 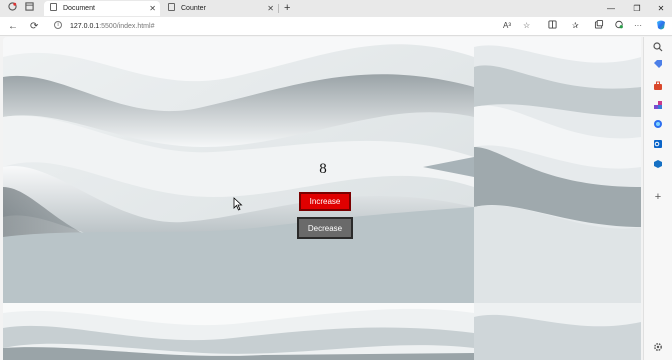 I want to click on url-path: :5500/index.html#, so click(x=127, y=26).